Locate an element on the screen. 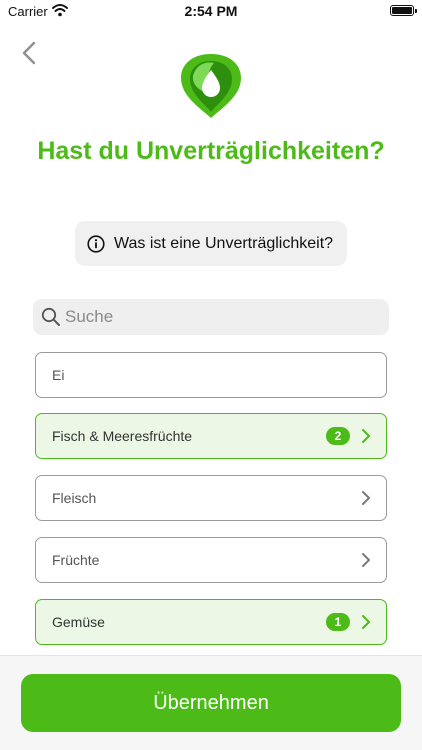 Image resolution: width=422 pixels, height=750 pixels. search-box is located at coordinates (211, 317).